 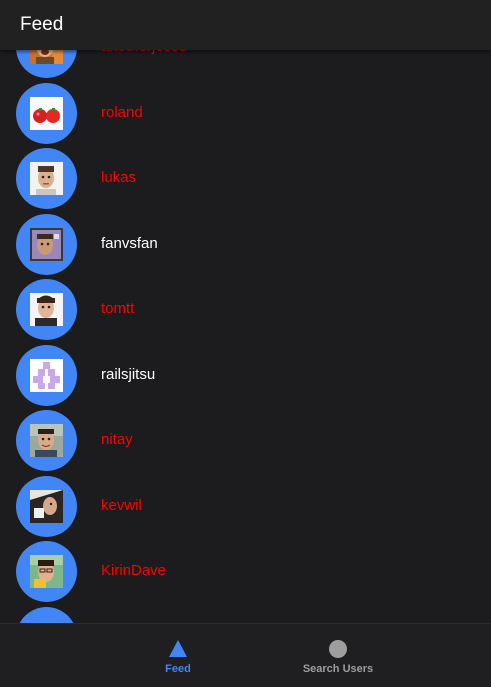 I want to click on username: railsjitsu, so click(x=128, y=375).